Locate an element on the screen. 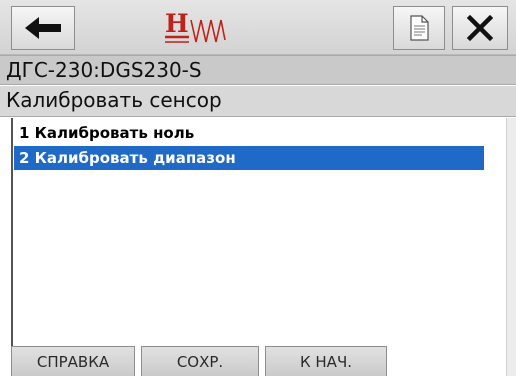 Image resolution: width=516 pixels, height=376 pixels. document-button is located at coordinates (419, 28).